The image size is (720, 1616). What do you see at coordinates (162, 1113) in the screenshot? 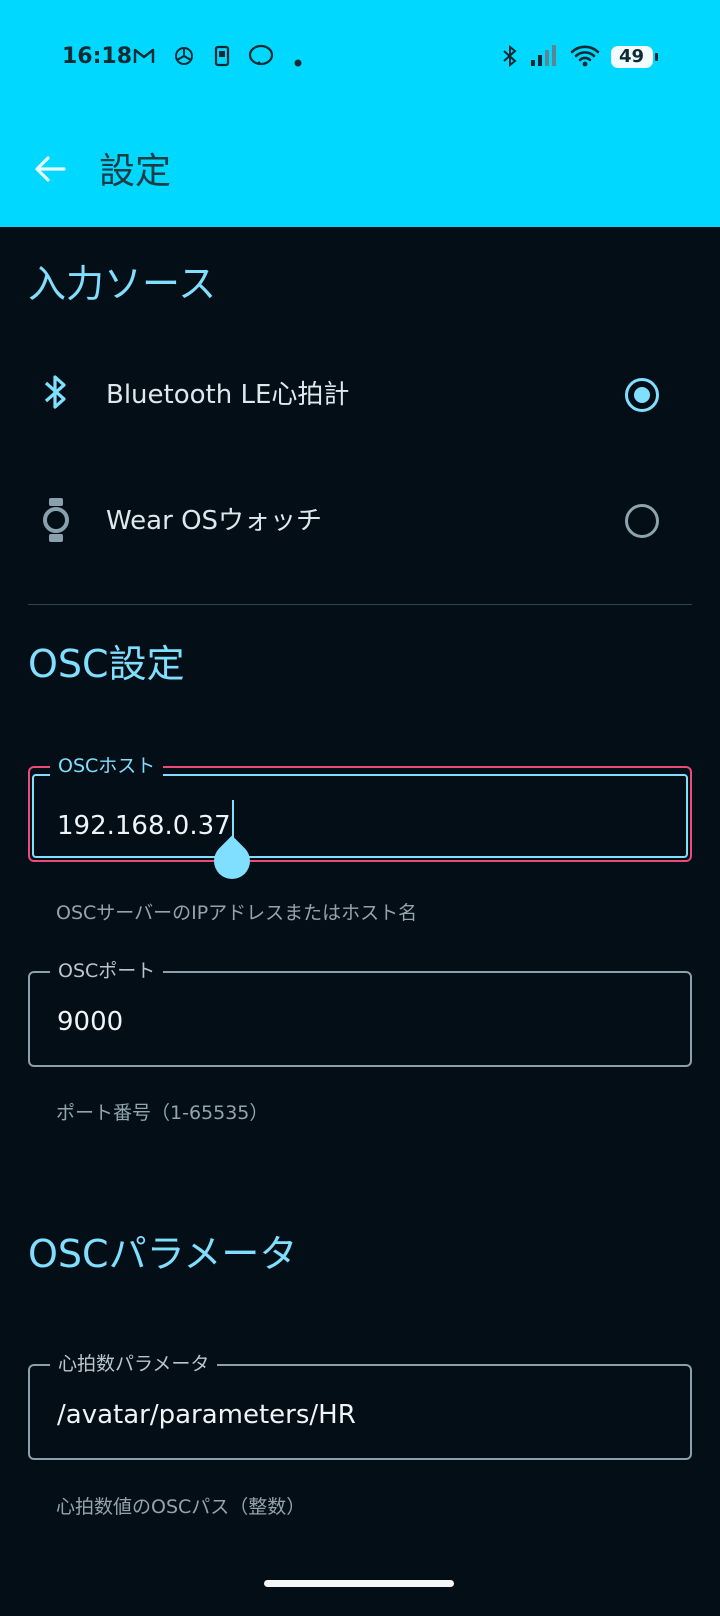
I see `osc-port-helper: ポート番号（1-65535）` at bounding box center [162, 1113].